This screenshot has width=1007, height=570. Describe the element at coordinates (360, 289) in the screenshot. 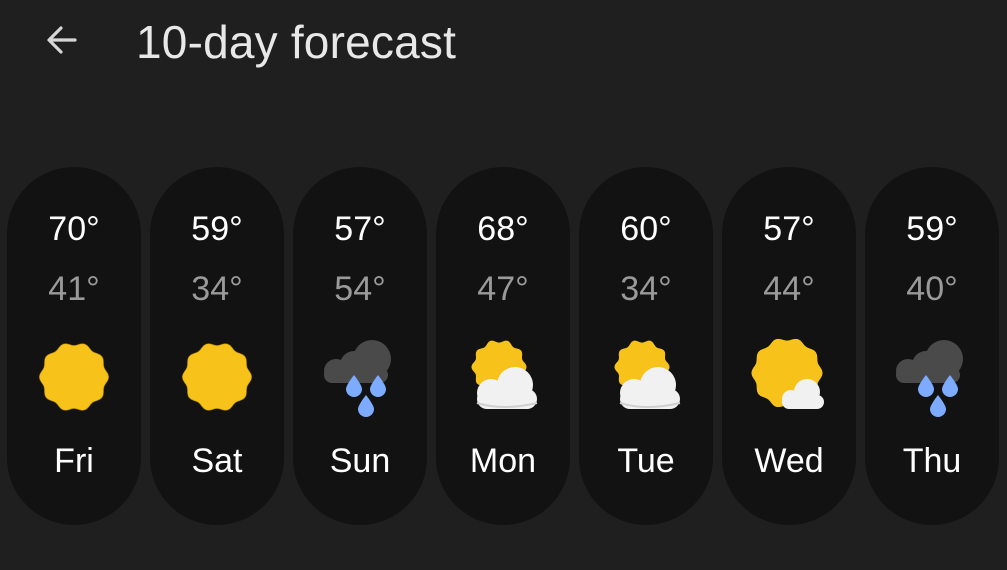

I see `low-temperature: 54°` at that location.